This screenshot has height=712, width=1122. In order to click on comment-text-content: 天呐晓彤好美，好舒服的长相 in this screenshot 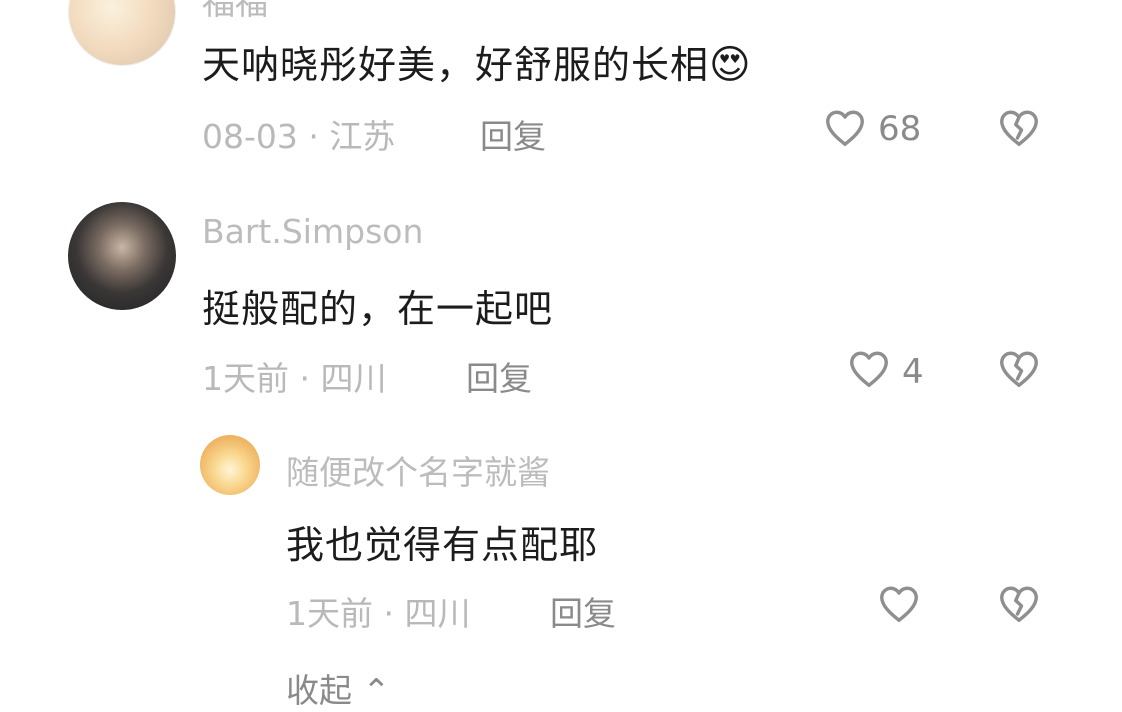, I will do `click(456, 65)`.